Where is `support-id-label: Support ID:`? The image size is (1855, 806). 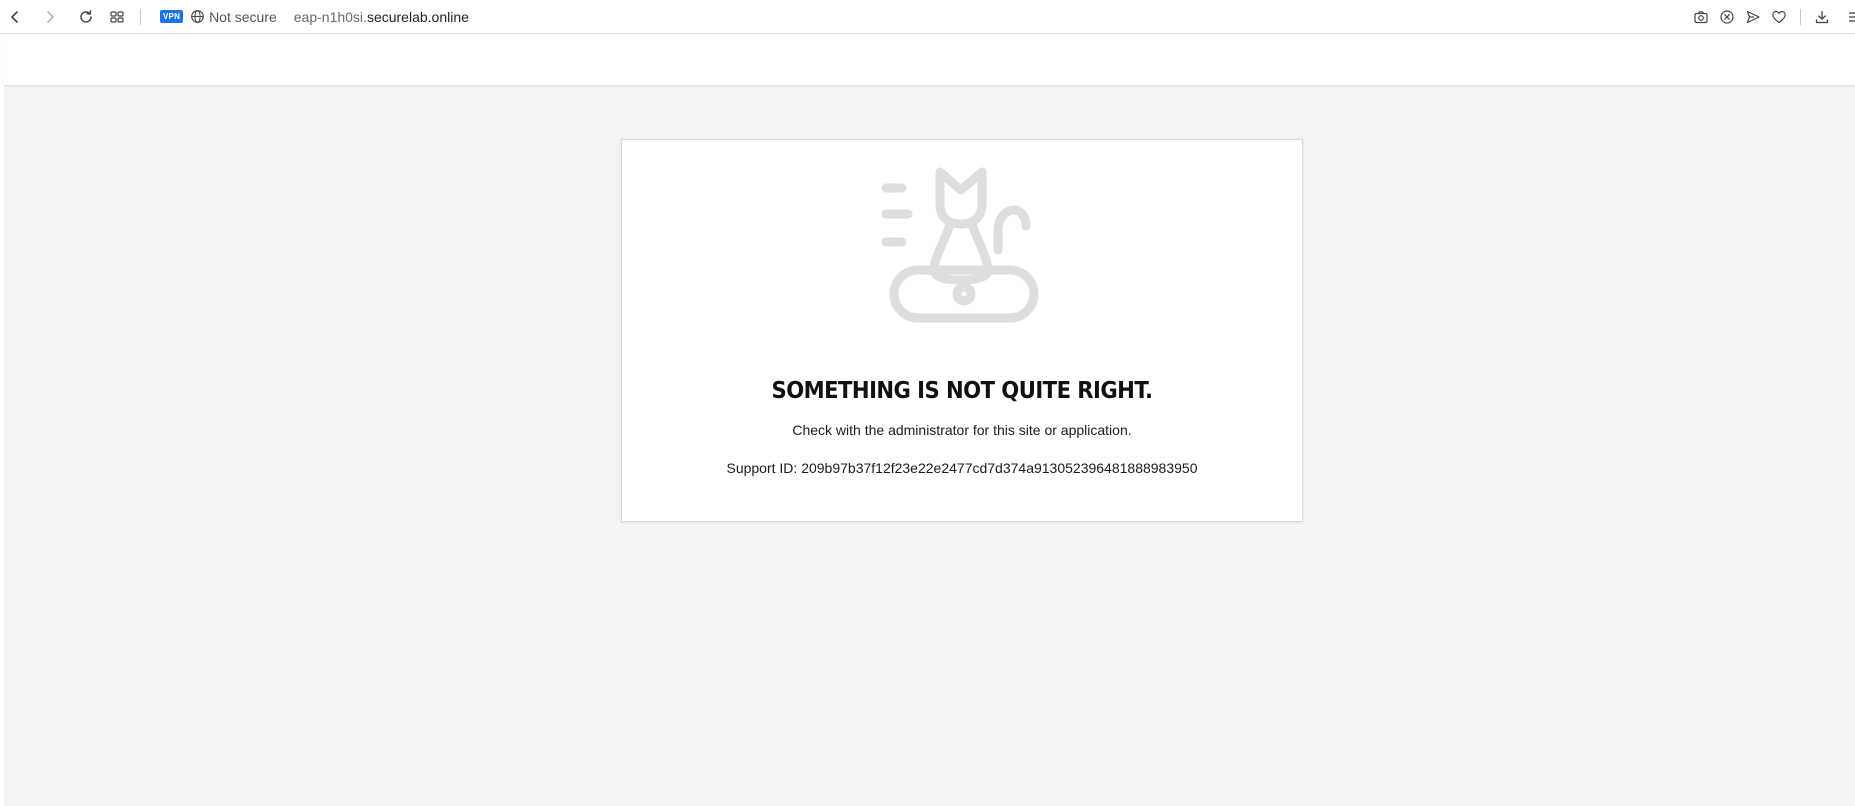
support-id-label: Support ID: is located at coordinates (764, 468).